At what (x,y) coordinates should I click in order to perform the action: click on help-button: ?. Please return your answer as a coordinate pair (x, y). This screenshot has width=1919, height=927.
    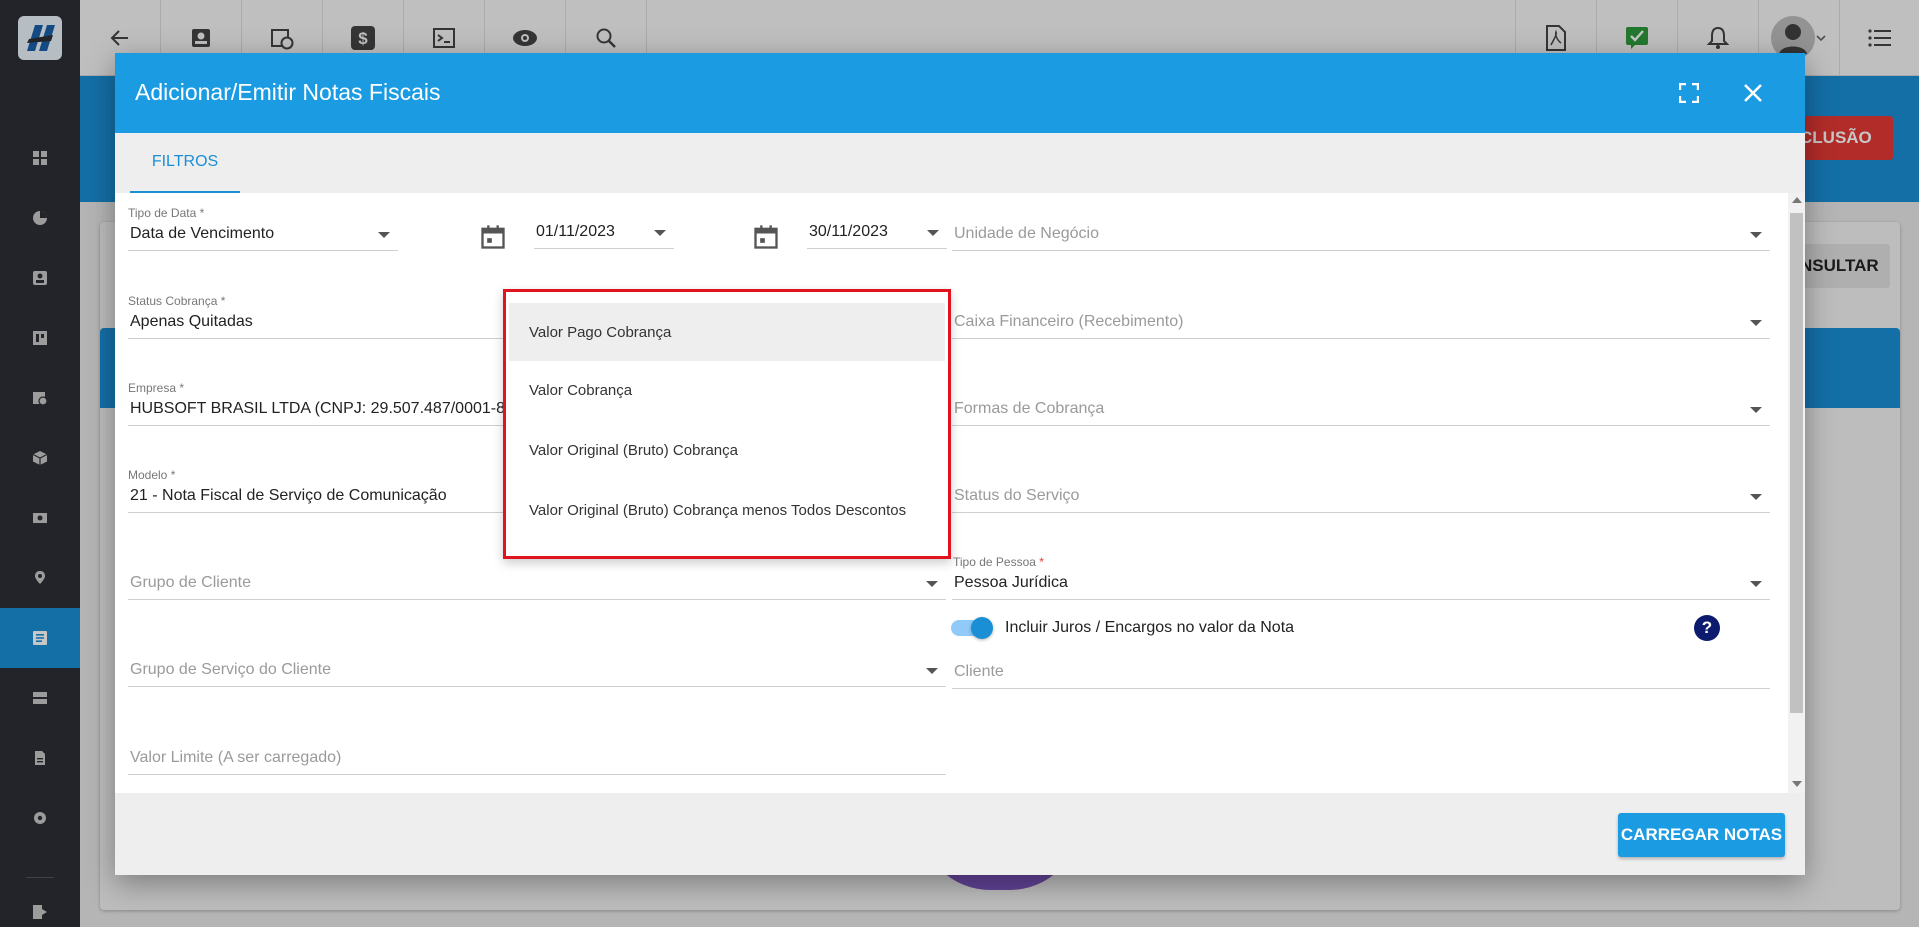
    Looking at the image, I should click on (1707, 628).